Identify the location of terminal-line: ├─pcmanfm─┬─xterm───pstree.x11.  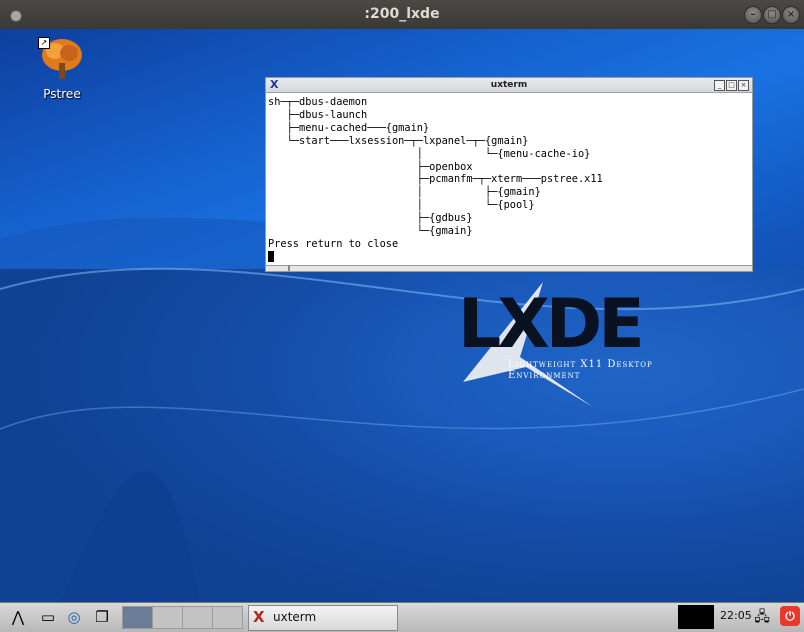
(435, 179).